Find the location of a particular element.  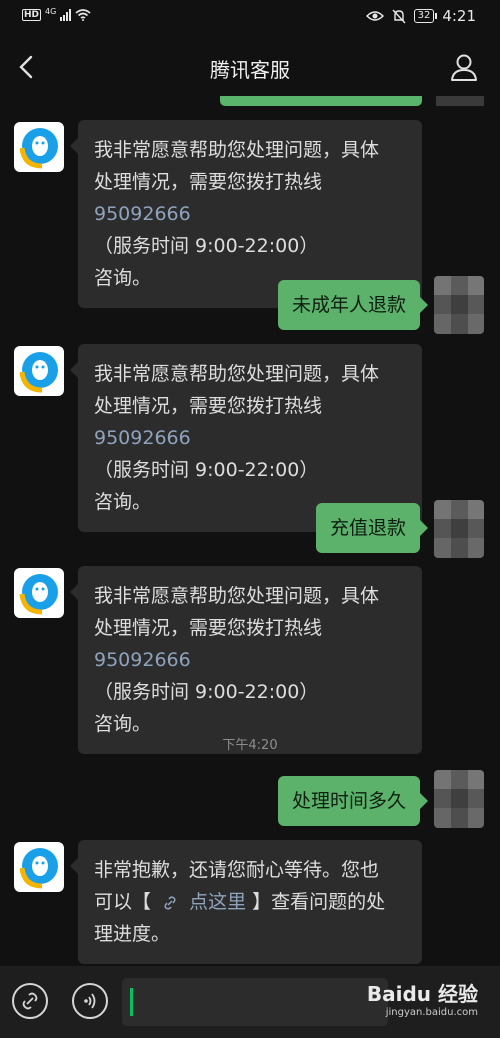

status-bar: HD 4G 32 4:21 is located at coordinates (250, 17).